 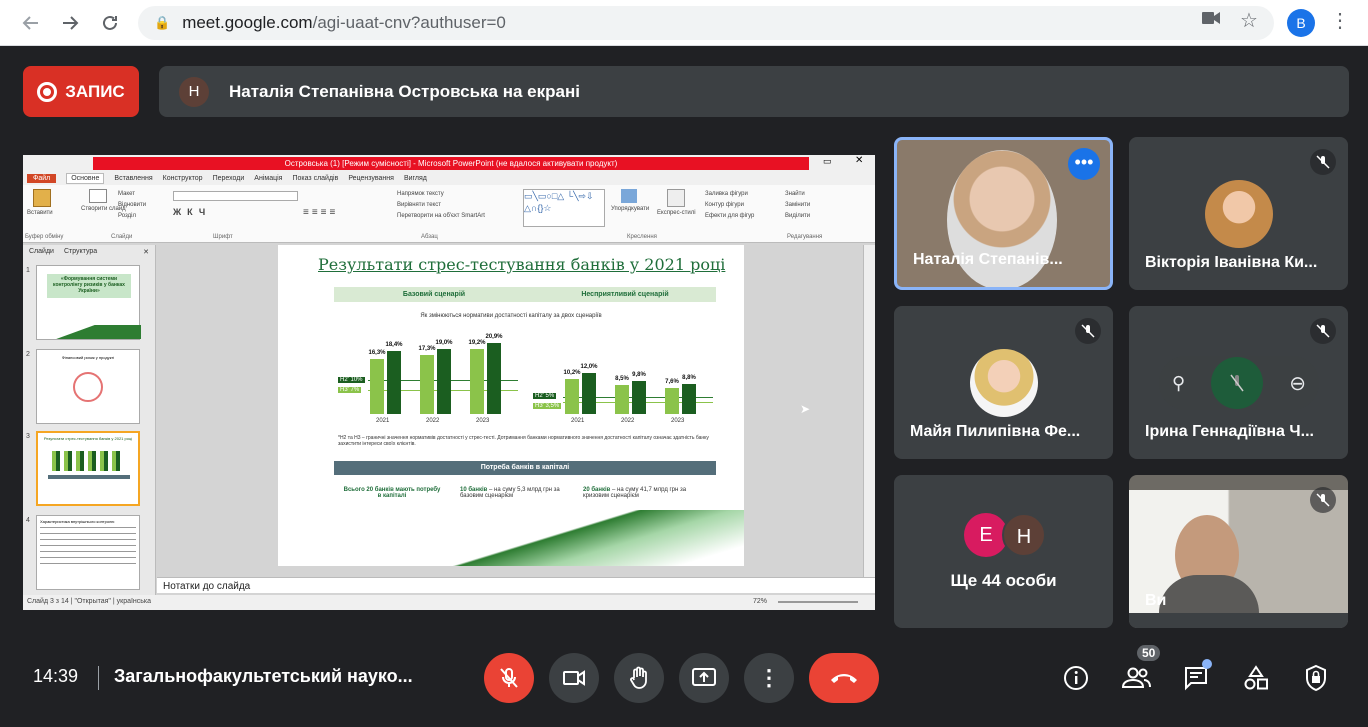 What do you see at coordinates (132, 194) in the screenshot?
I see `layout-button: Макет` at bounding box center [132, 194].